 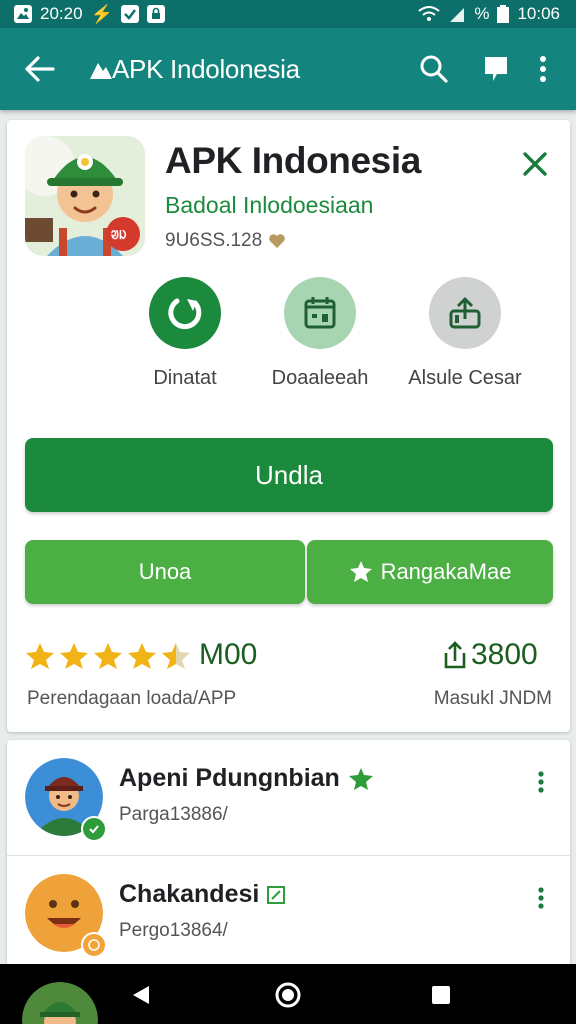 I want to click on app-title: APK Indolonesia, so click(x=206, y=68).